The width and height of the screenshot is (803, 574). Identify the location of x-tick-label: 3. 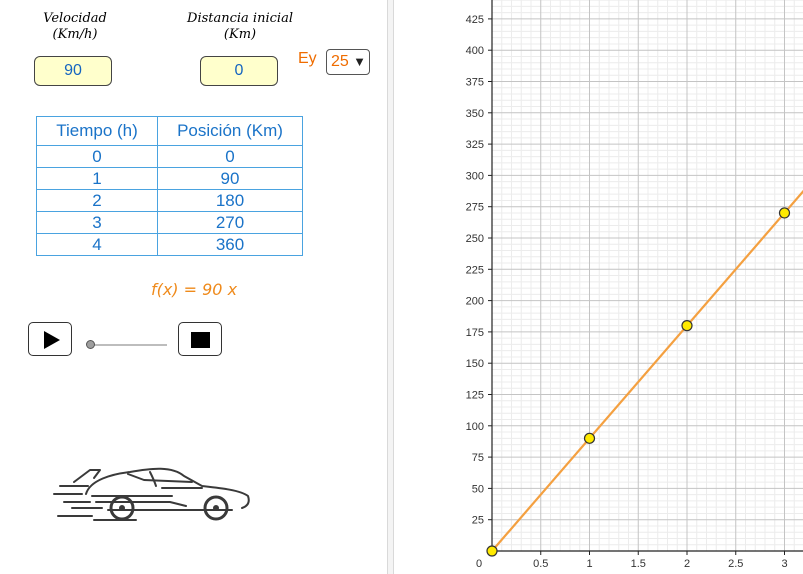
(784, 564).